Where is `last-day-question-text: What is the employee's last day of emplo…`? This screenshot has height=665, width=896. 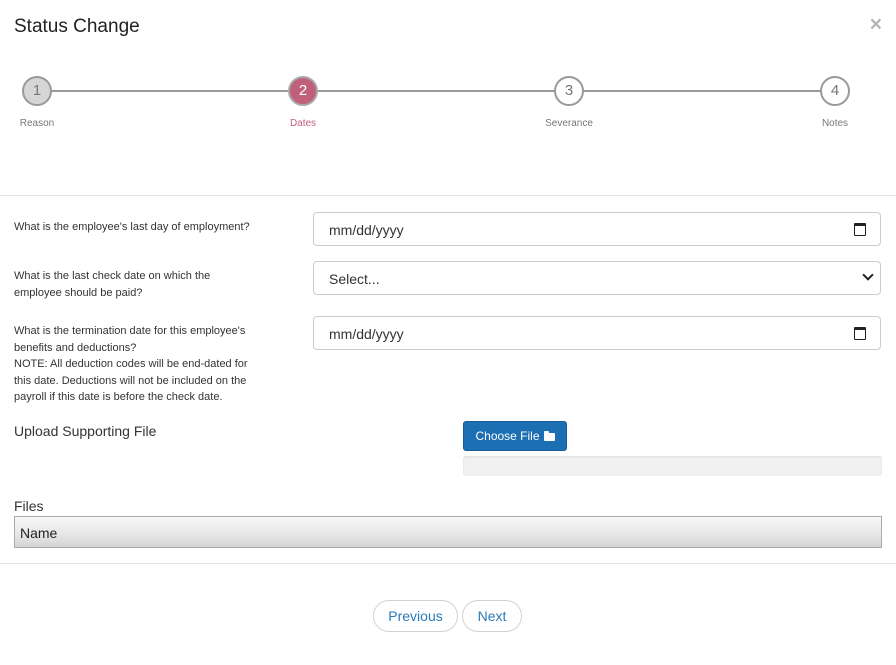 last-day-question-text: What is the employee's last day of emplo… is located at coordinates (132, 227).